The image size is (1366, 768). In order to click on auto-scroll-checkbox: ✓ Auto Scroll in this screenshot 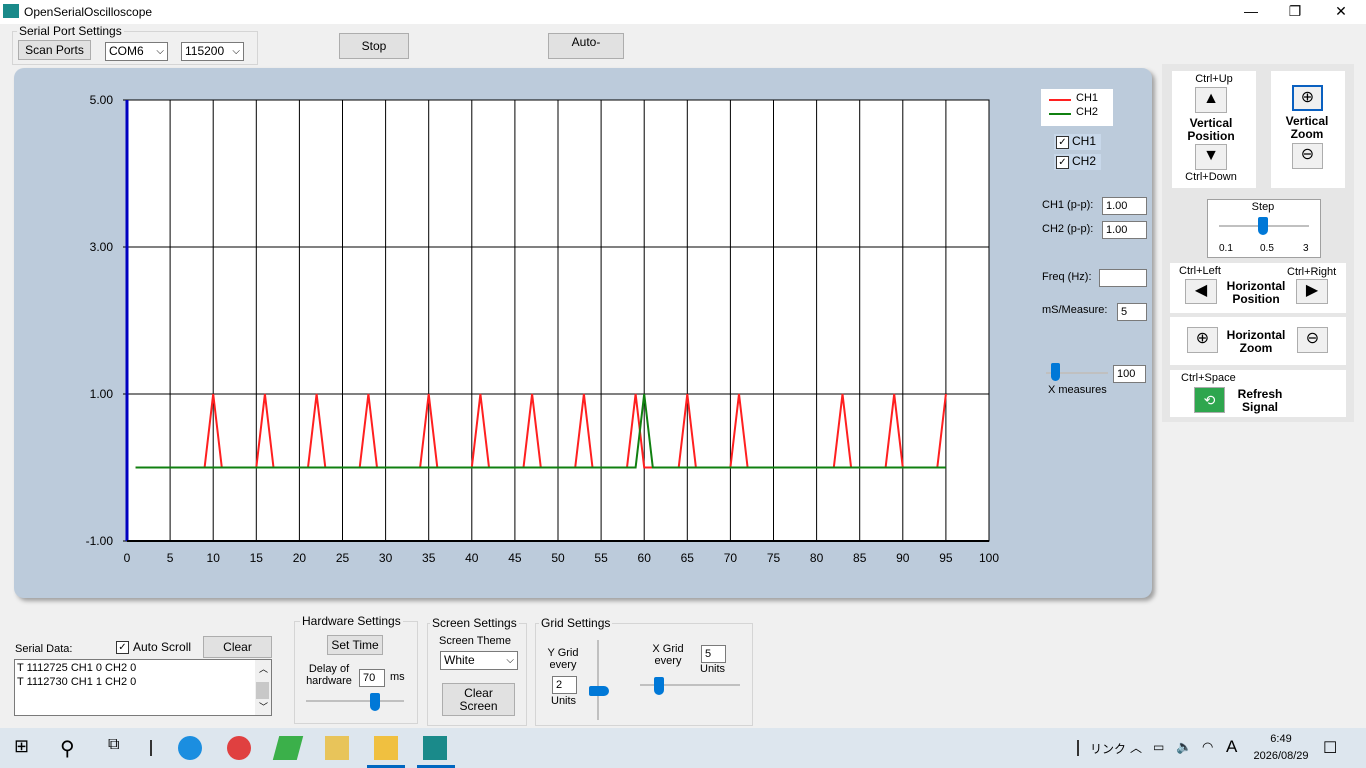, I will do `click(153, 647)`.